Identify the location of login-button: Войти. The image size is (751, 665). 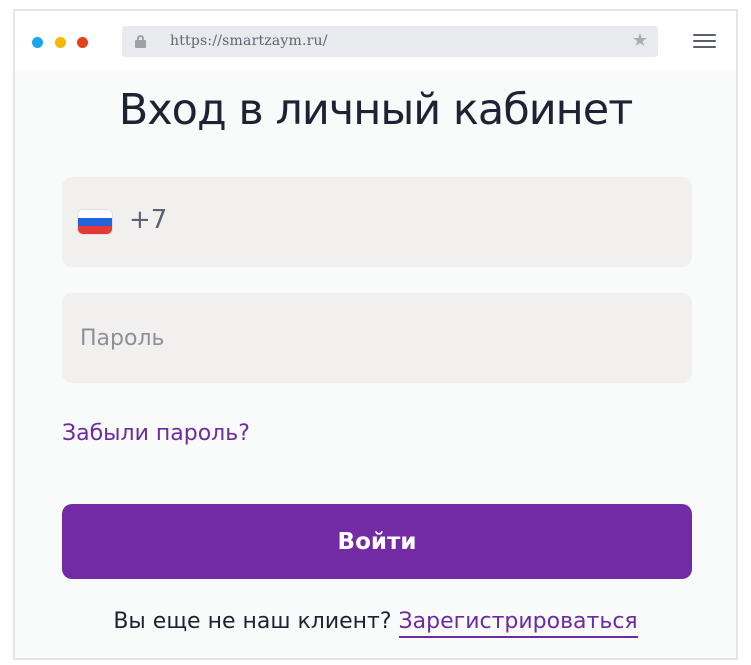
(377, 541).